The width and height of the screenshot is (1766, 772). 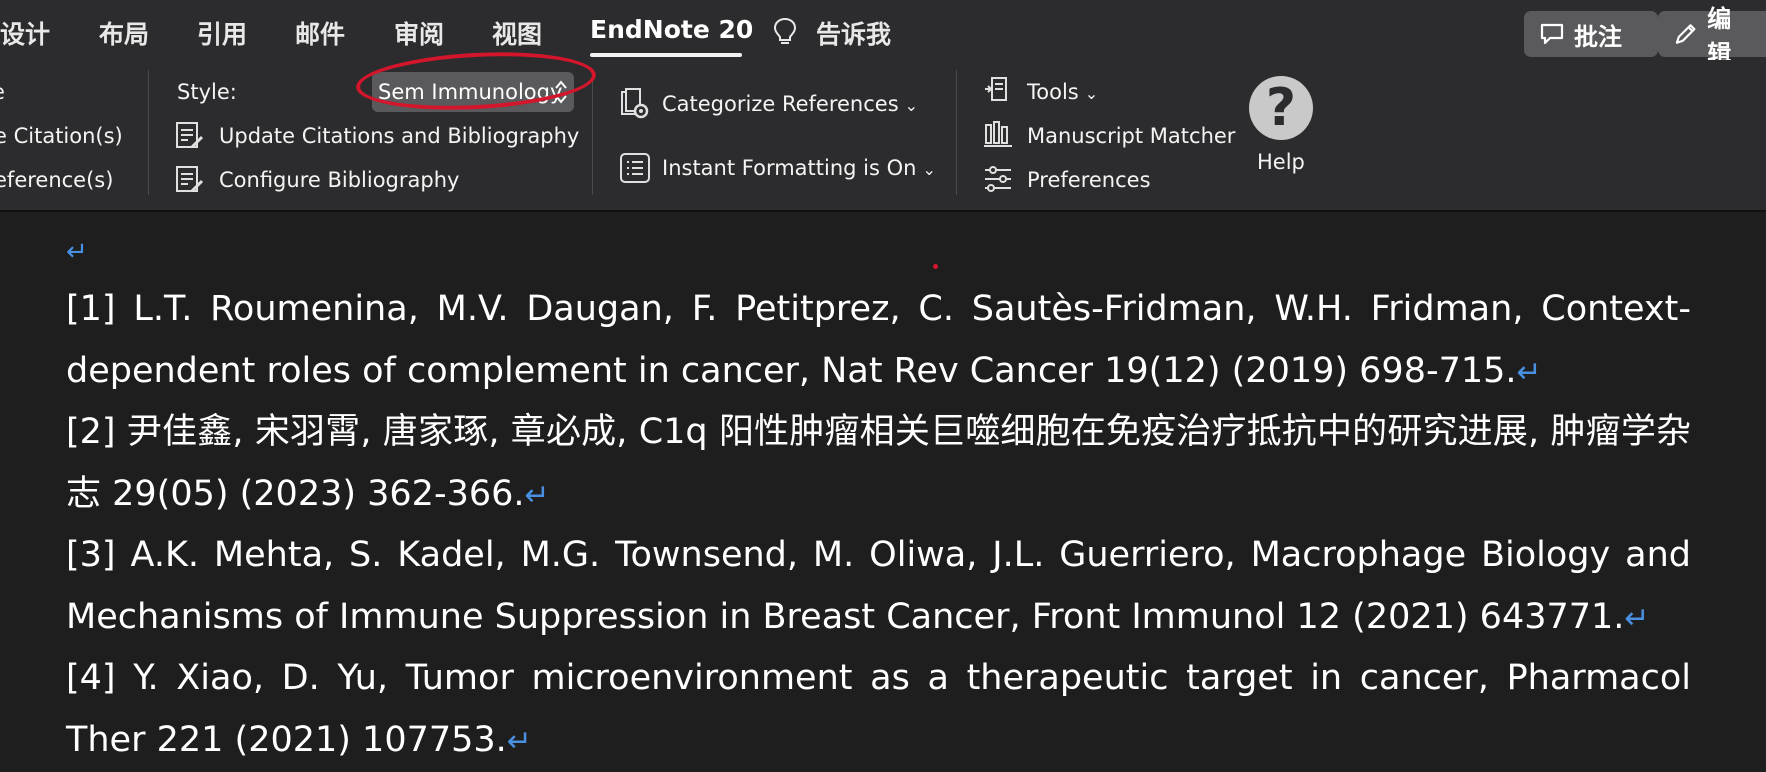 What do you see at coordinates (399, 136) in the screenshot?
I see `update-citations-button: Update Citations and Bibliography` at bounding box center [399, 136].